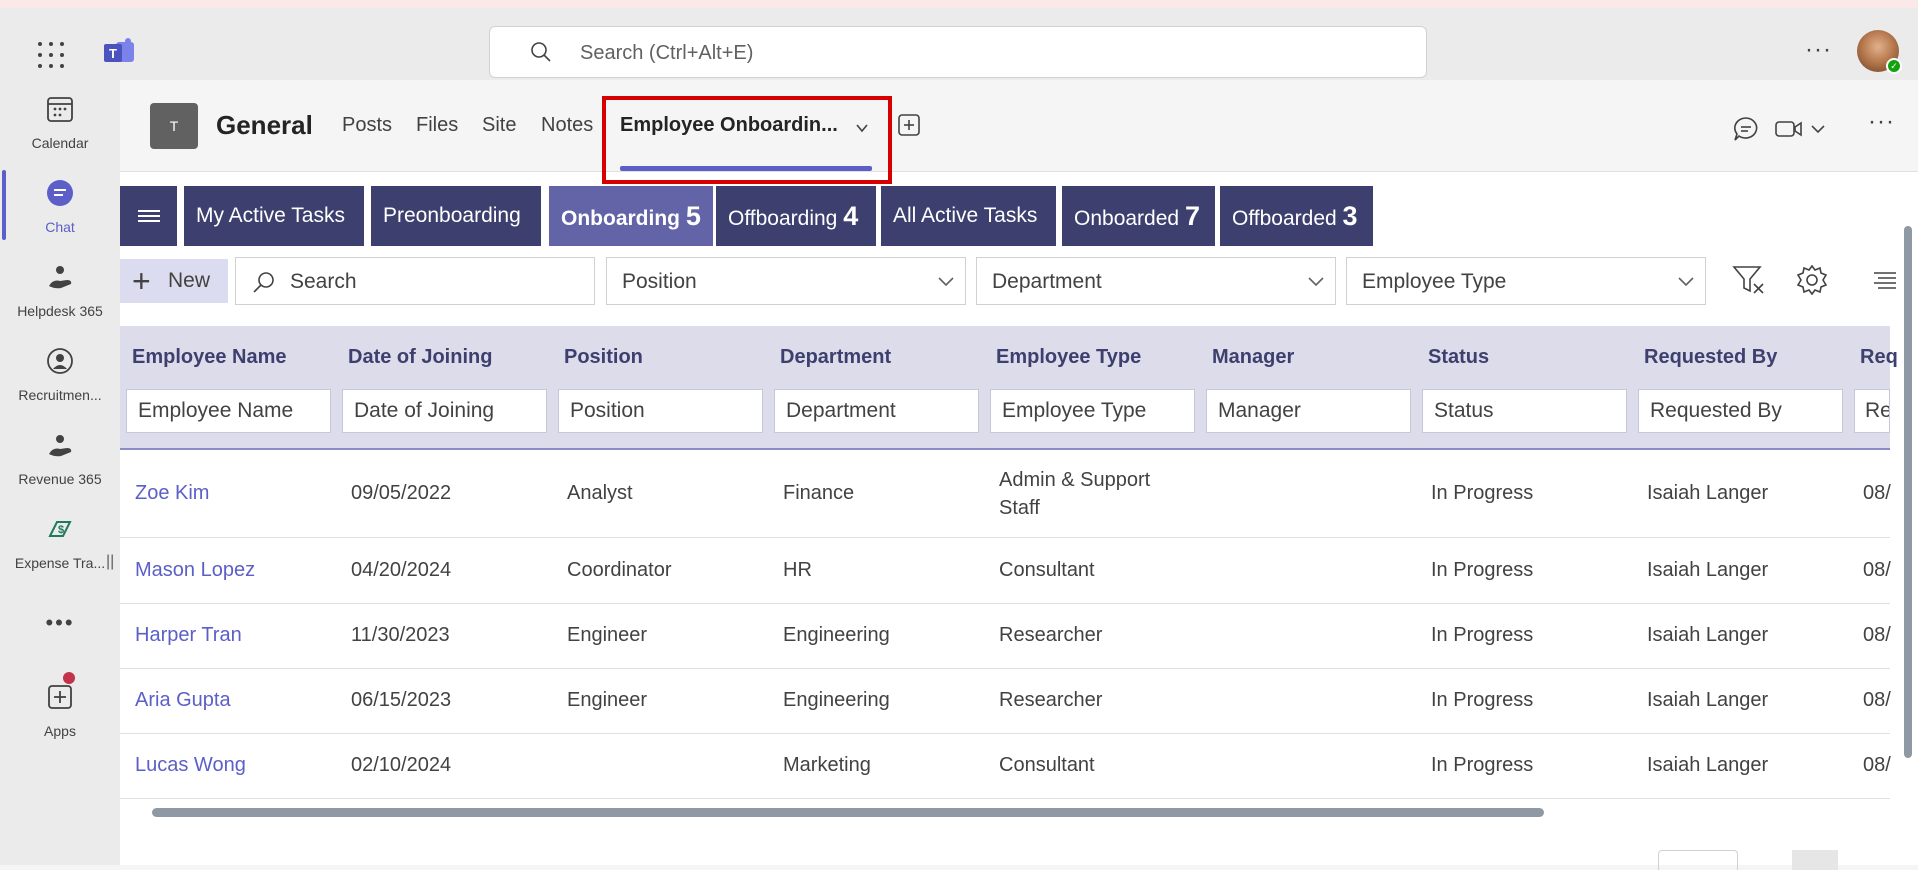  What do you see at coordinates (1526, 281) in the screenshot?
I see `employee-type-dropdown: Employee Type` at bounding box center [1526, 281].